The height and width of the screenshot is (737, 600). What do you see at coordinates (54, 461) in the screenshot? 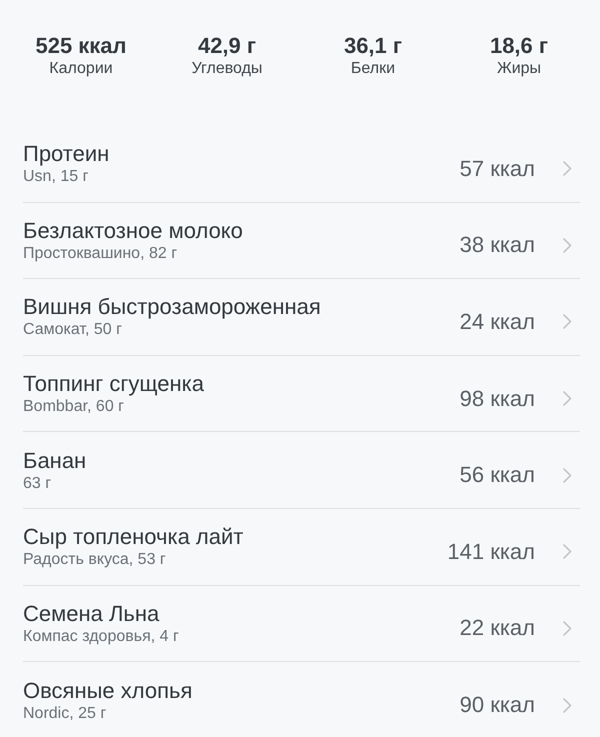
I see `food-name: Банан` at bounding box center [54, 461].